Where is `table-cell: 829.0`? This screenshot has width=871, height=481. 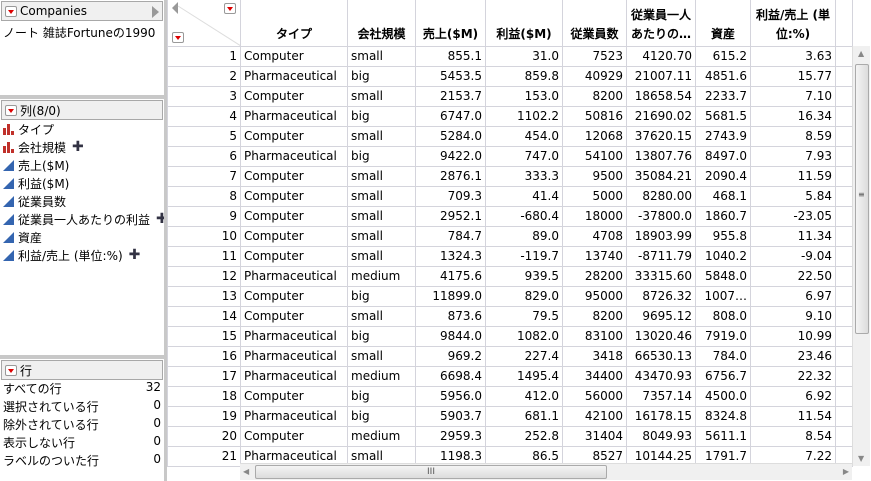
table-cell: 829.0 is located at coordinates (524, 296).